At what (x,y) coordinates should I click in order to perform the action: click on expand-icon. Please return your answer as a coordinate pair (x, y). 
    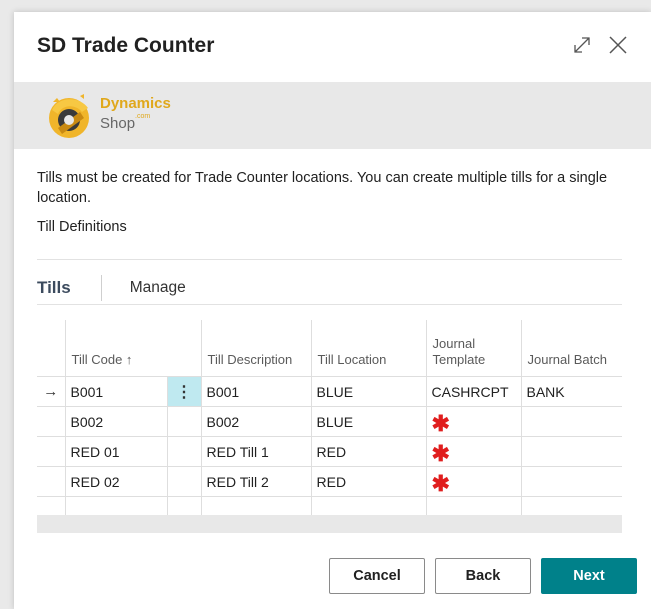
    Looking at the image, I should click on (582, 45).